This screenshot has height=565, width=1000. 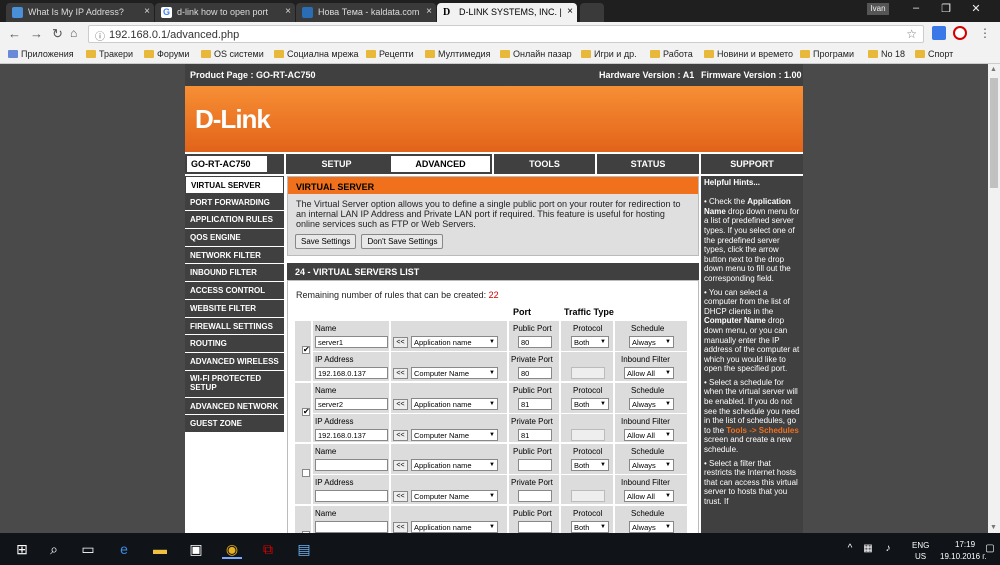 I want to click on close-window-icon: ✕, so click(x=976, y=10).